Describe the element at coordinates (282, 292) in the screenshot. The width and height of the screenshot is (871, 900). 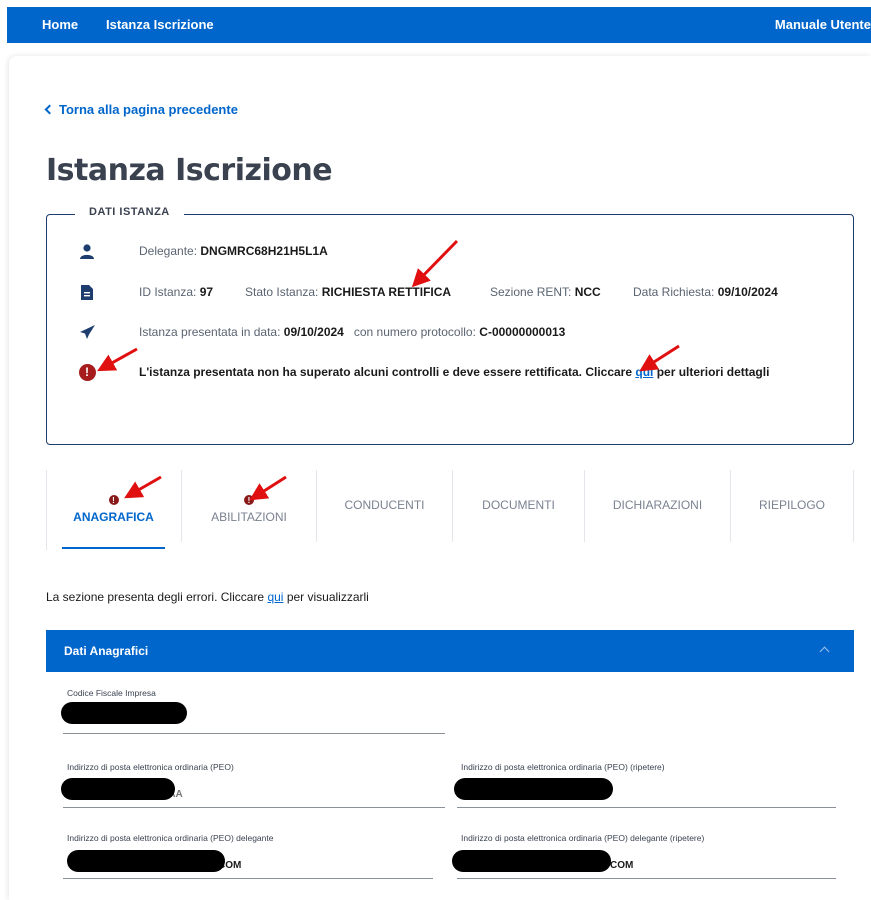
I see `stato-istanza-label: Stato Istanza:` at that location.